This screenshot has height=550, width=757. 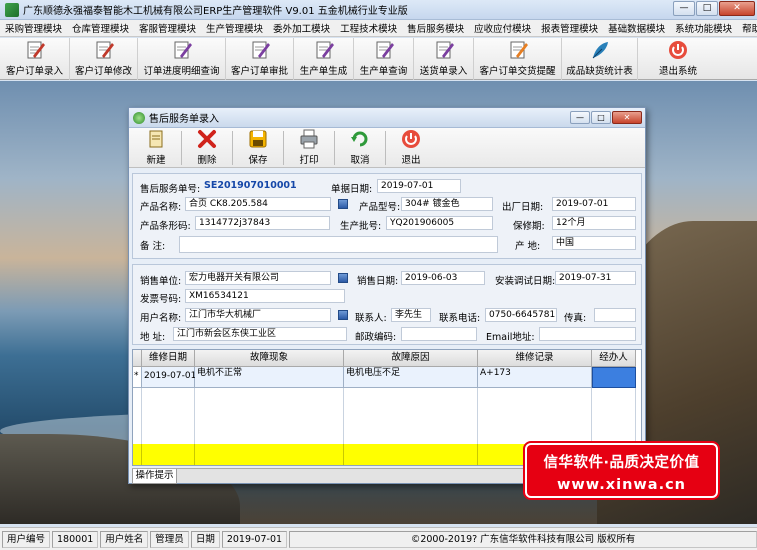 What do you see at coordinates (387, 118) in the screenshot?
I see `dialog-title-bar: 售后服务单录入 — □ ✕` at bounding box center [387, 118].